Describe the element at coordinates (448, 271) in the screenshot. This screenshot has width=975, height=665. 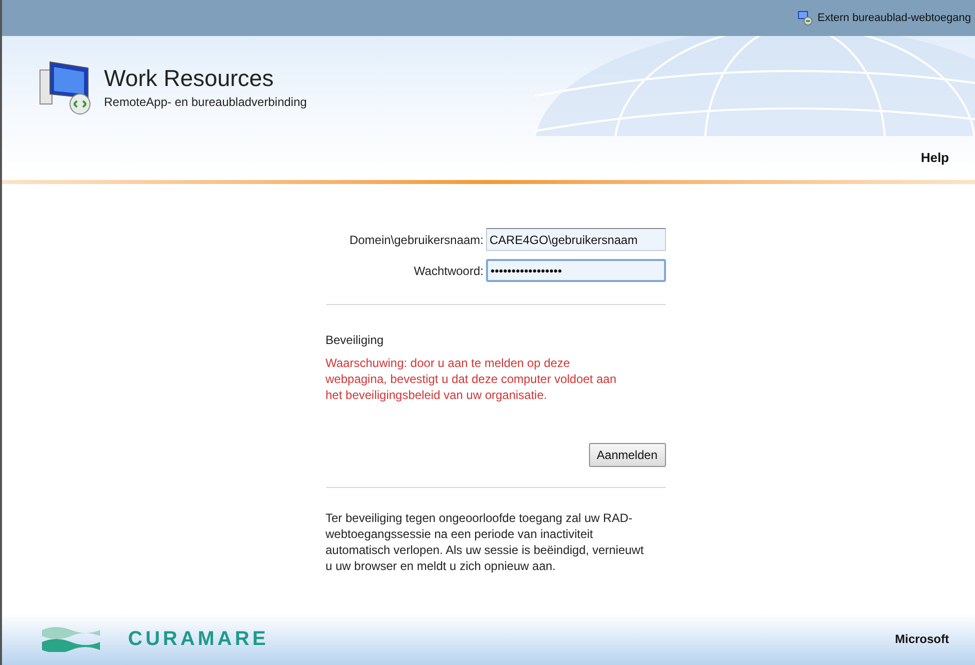
I see `field-label: Wachtwoord:` at that location.